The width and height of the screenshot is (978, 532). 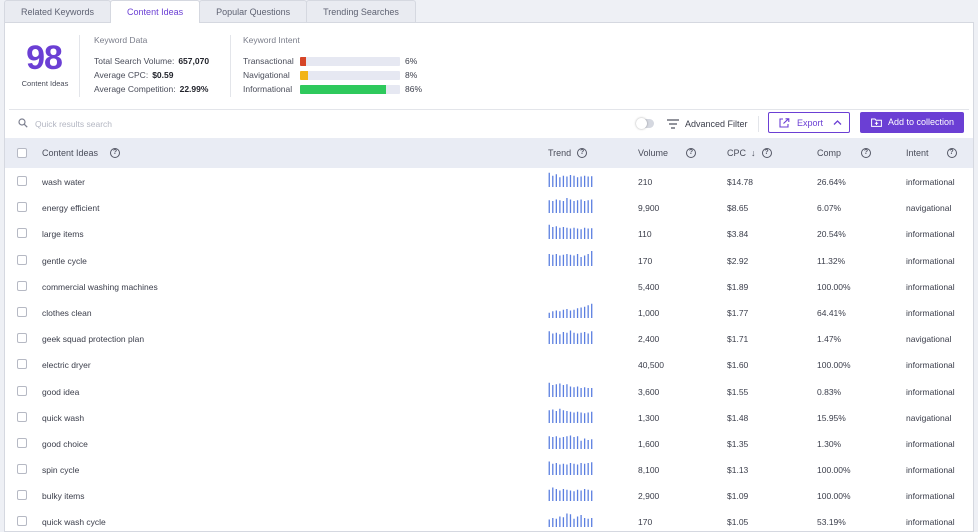 I want to click on tab-trending-searches: Trending Searches, so click(x=361, y=11).